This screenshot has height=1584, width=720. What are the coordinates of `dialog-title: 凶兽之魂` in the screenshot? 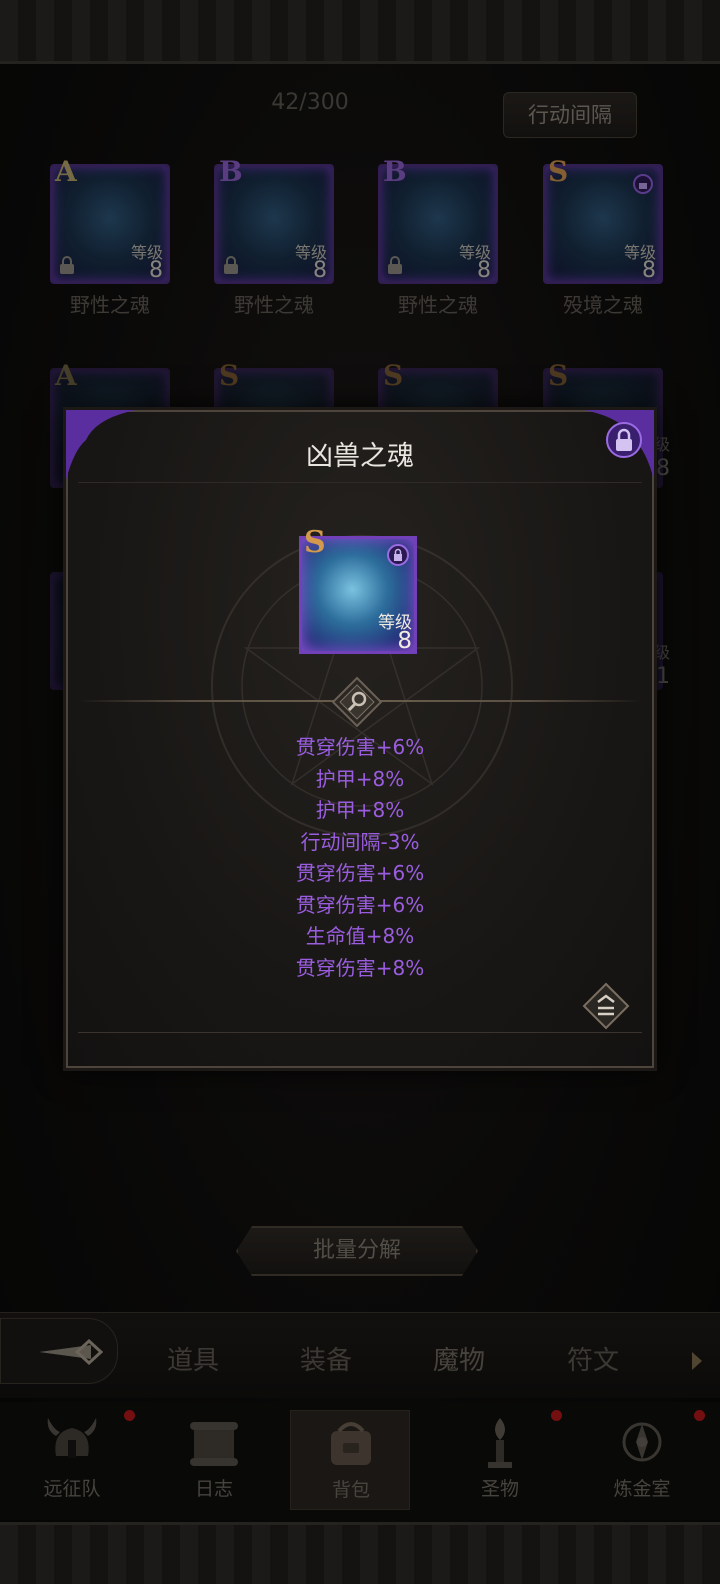 It's located at (360, 456).